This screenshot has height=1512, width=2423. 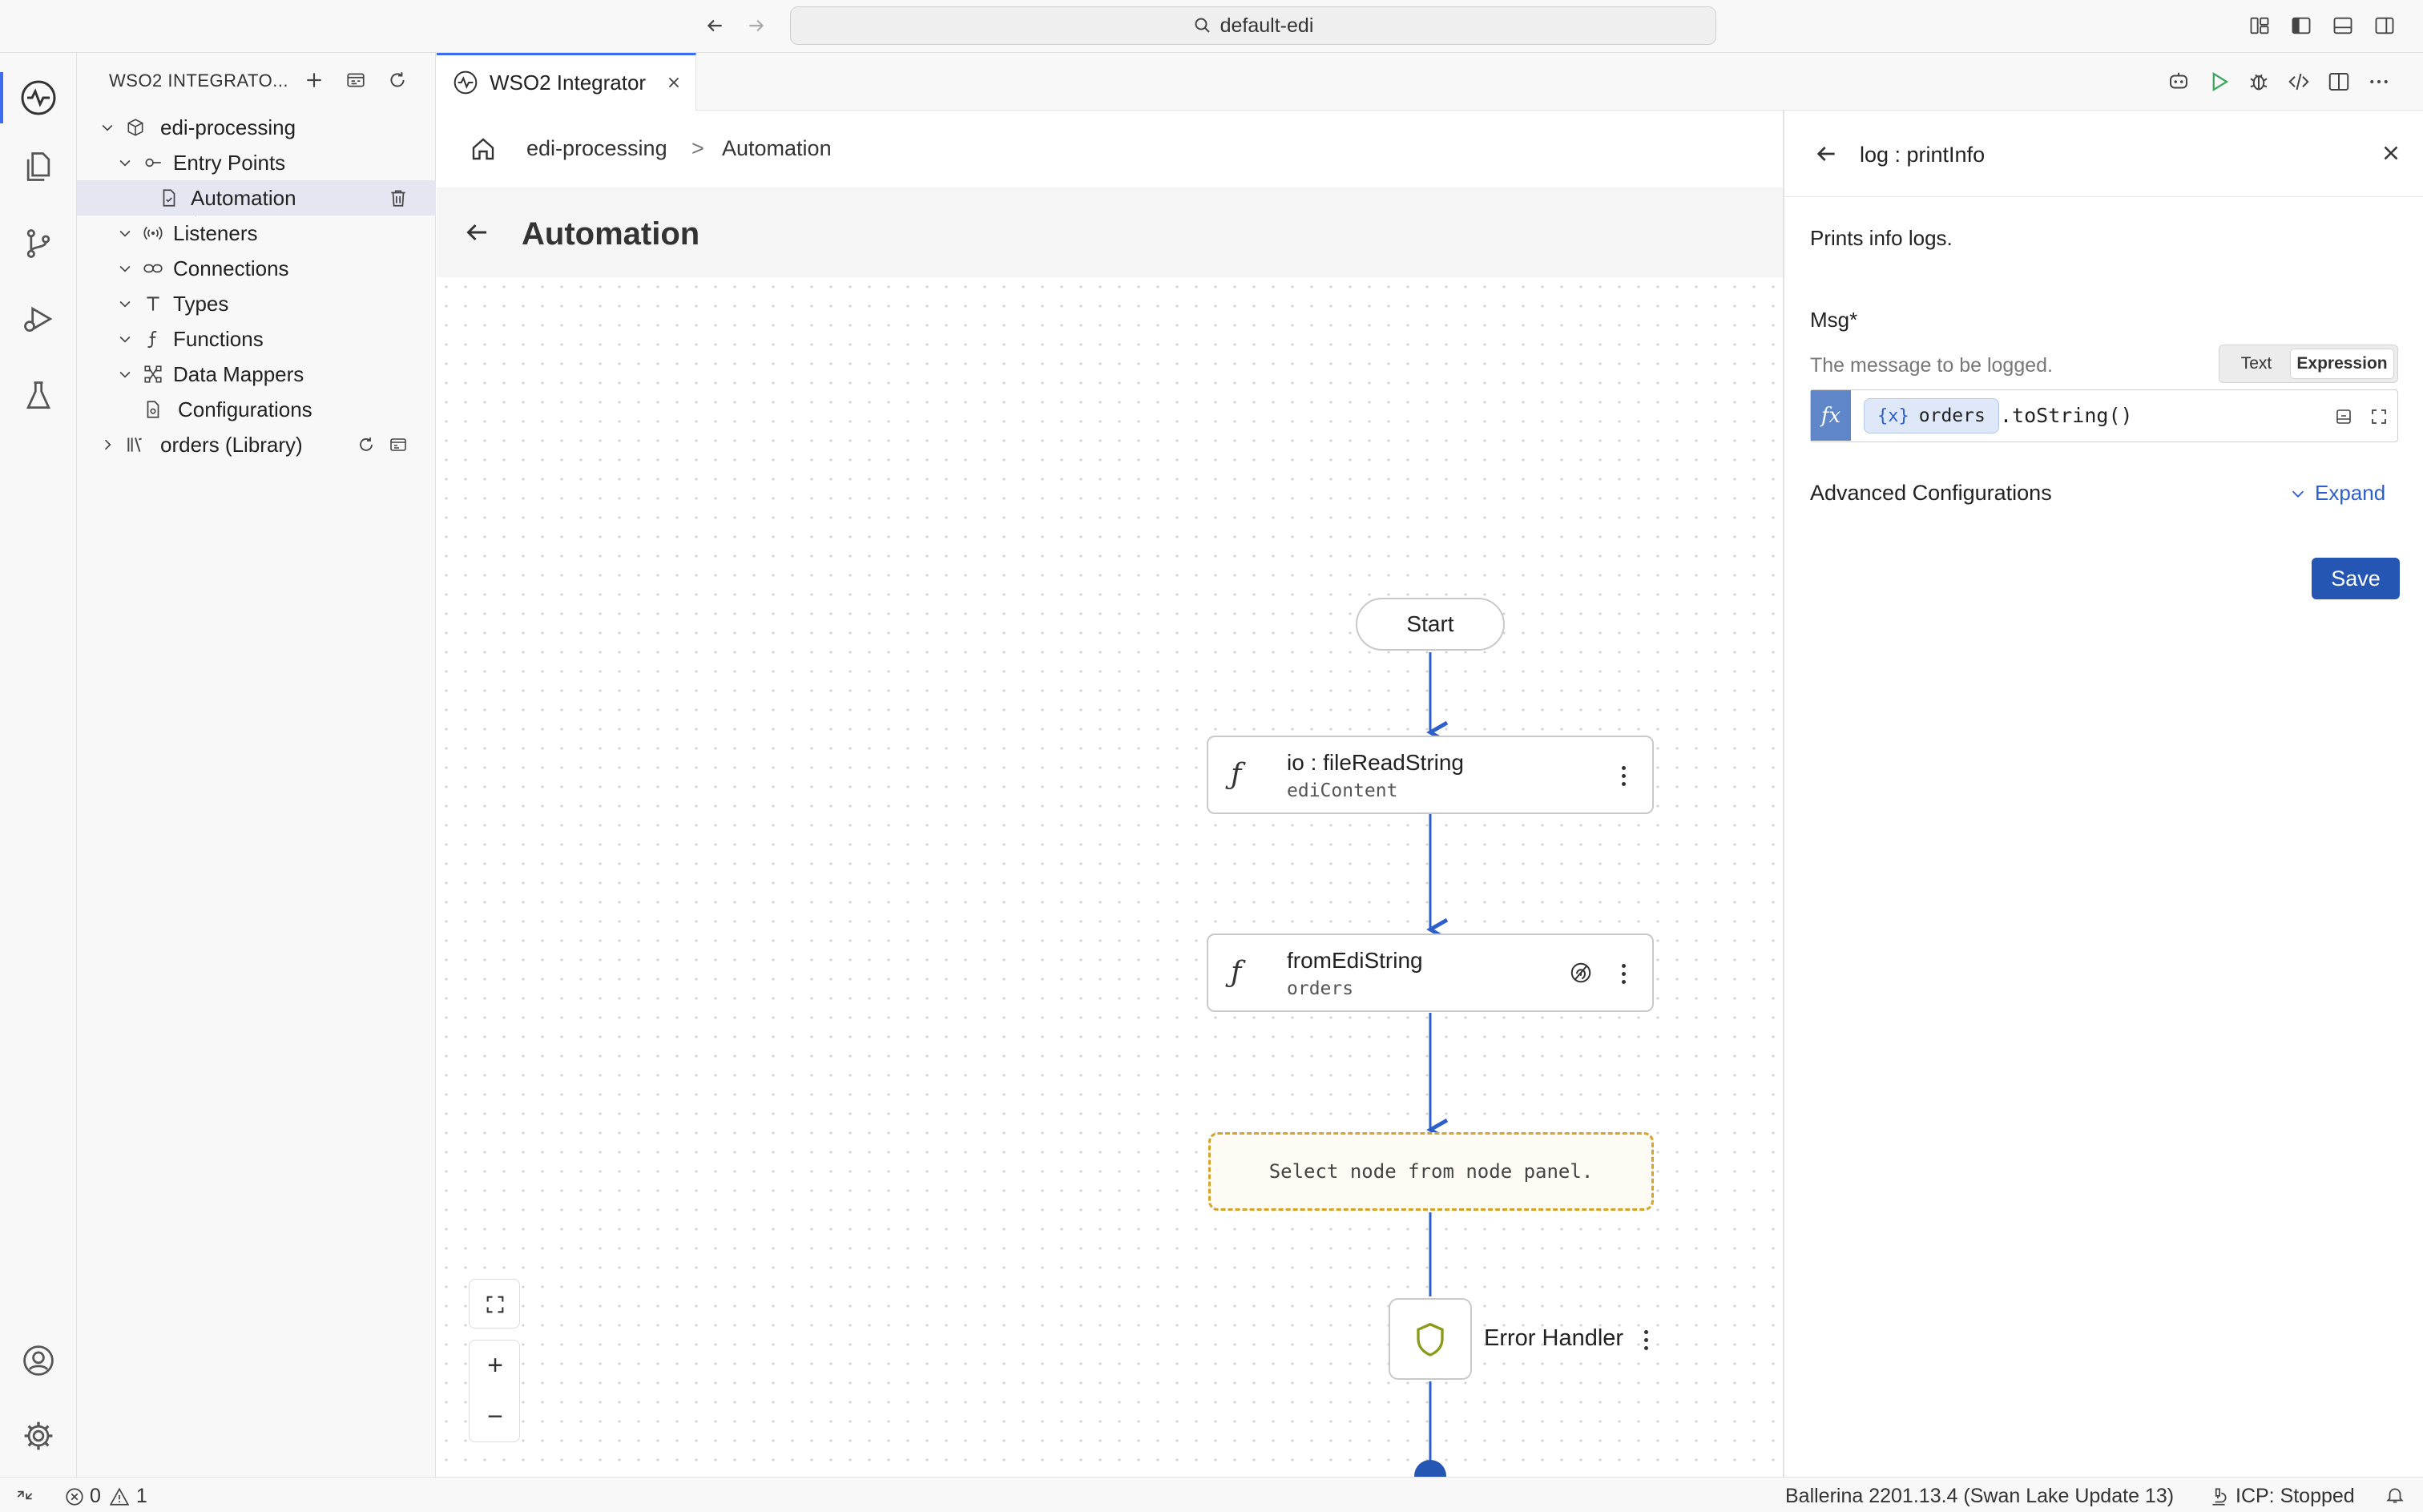 I want to click on zoom-in-button: +, so click(x=495, y=1366).